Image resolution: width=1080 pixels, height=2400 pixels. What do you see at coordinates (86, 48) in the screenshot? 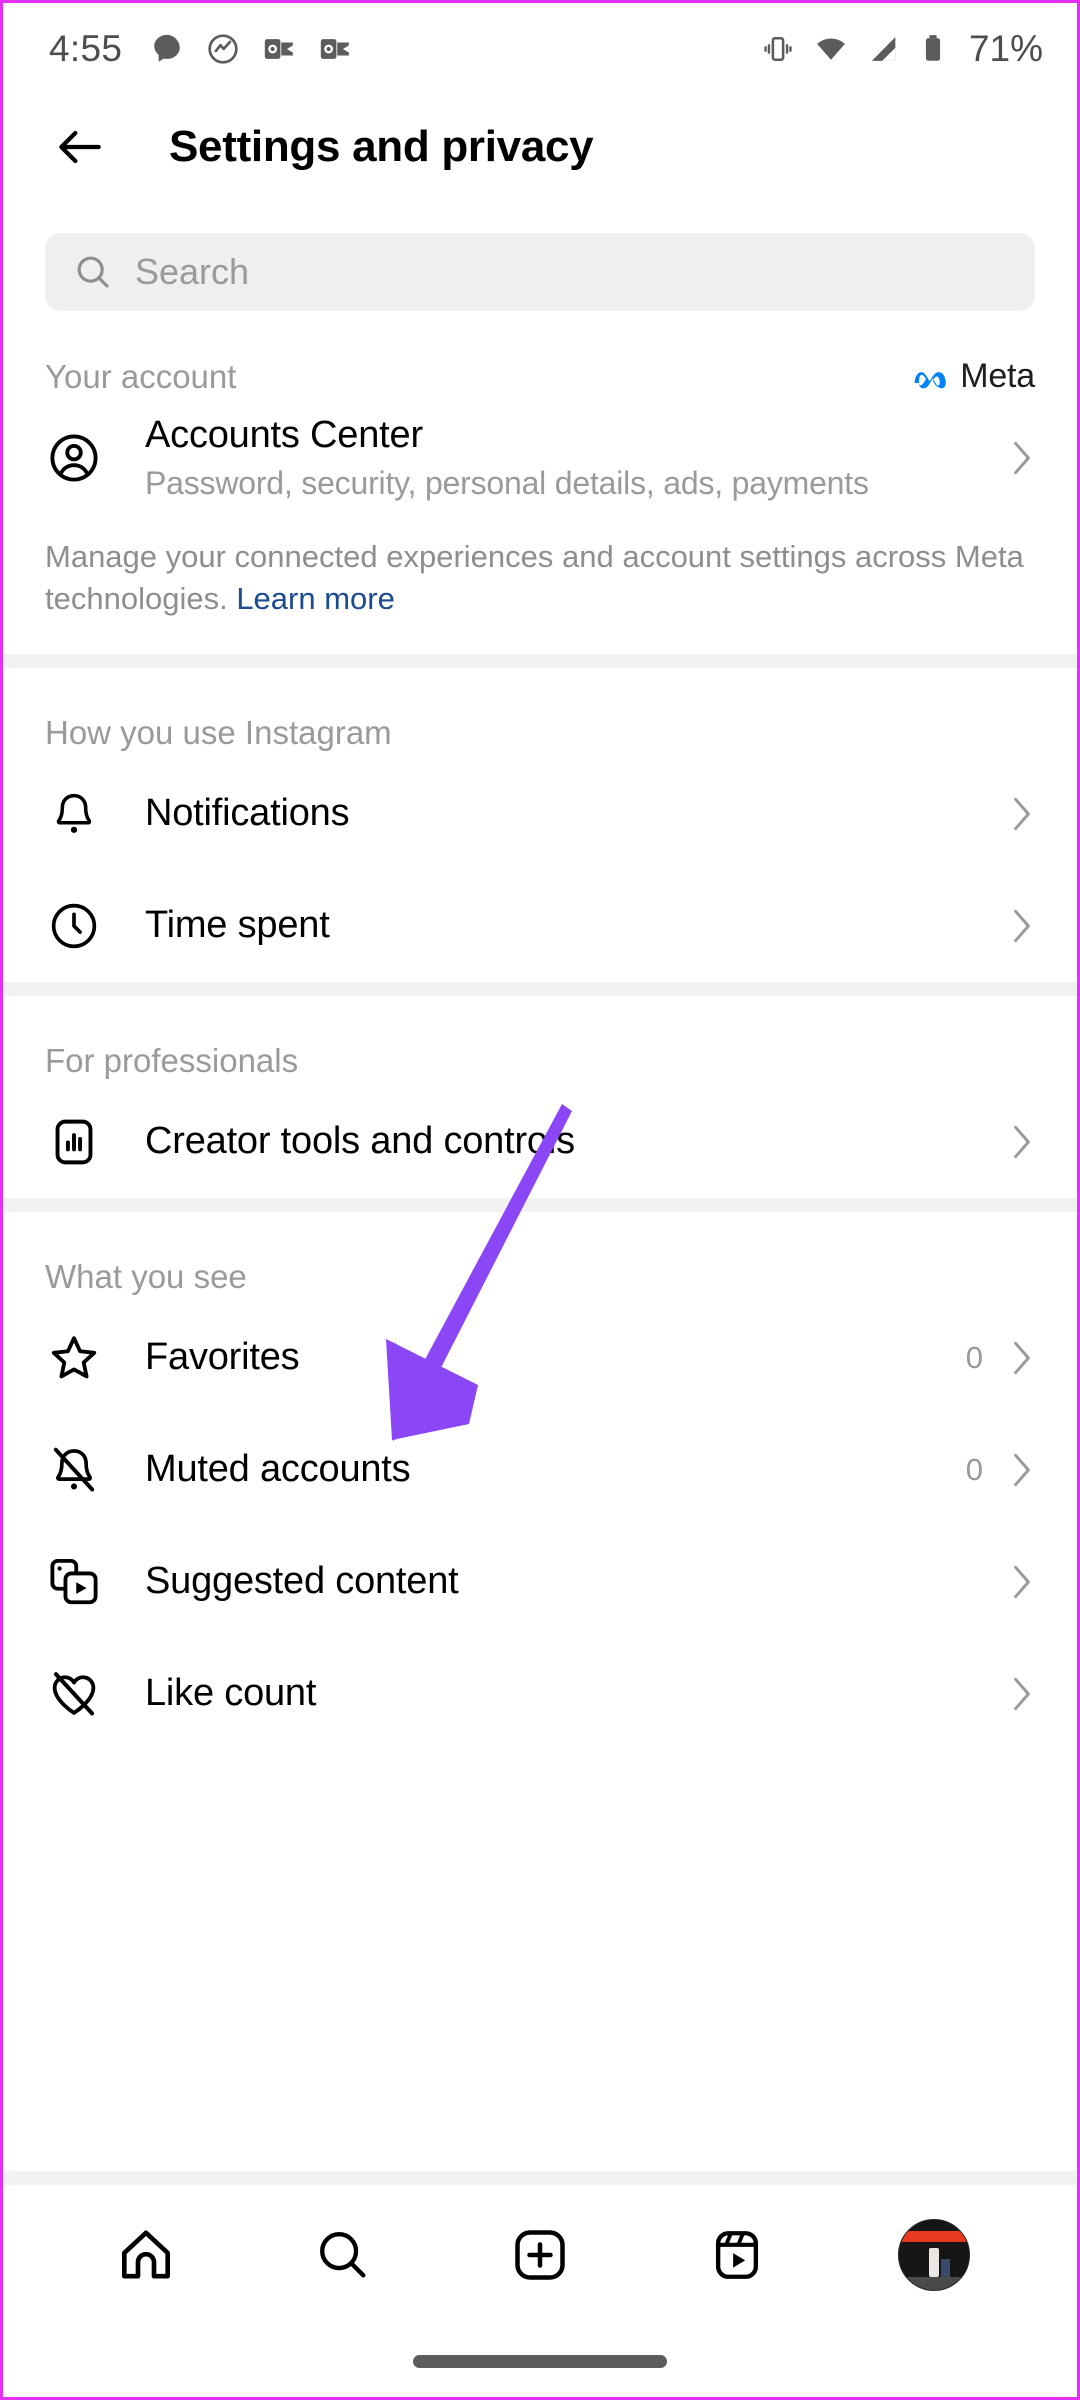
I see `status-time: 4:55` at bounding box center [86, 48].